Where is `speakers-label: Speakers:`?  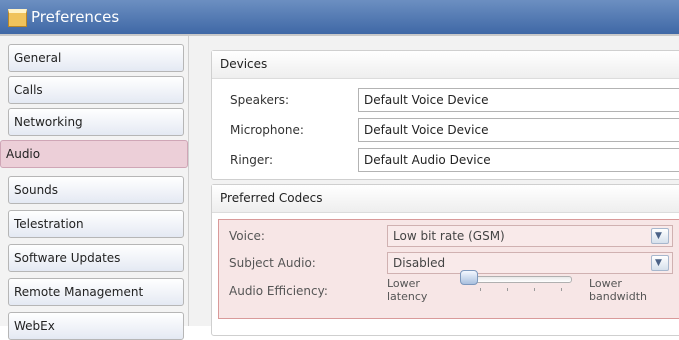 speakers-label: Speakers: is located at coordinates (260, 100).